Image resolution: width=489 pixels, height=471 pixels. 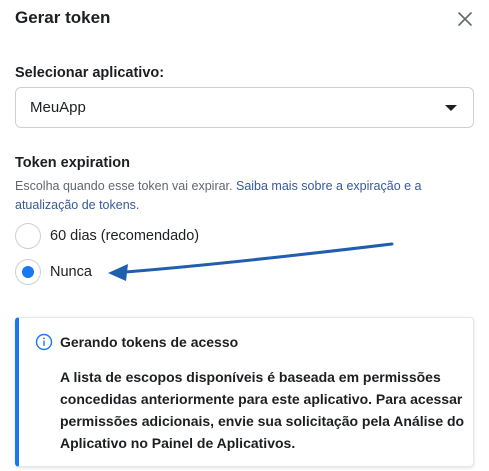 I want to click on radio-option-never: Nunca, so click(x=53, y=272).